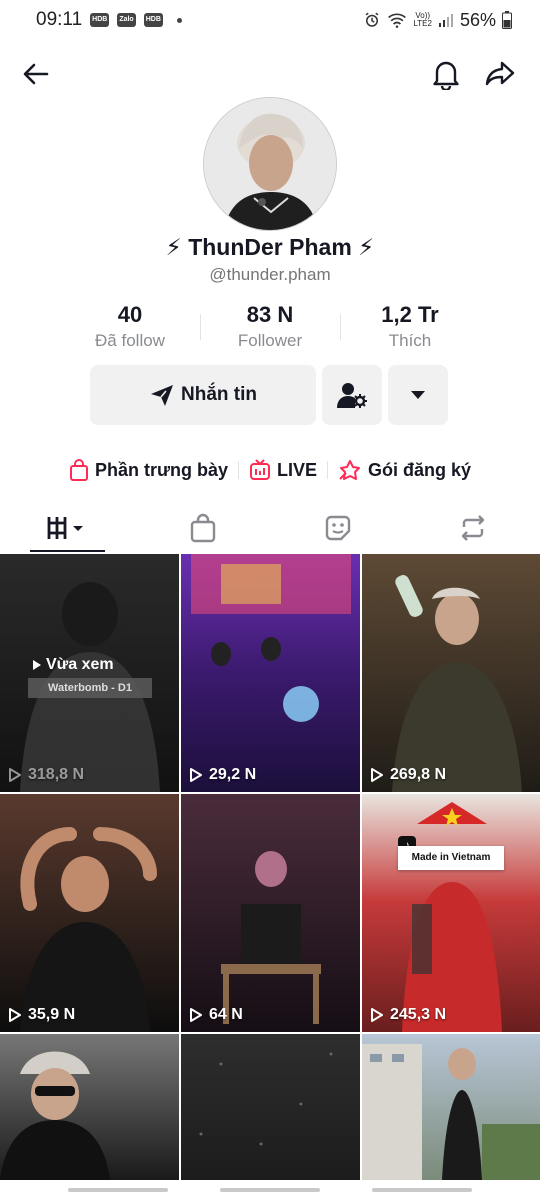 This screenshot has height=1200, width=540. Describe the element at coordinates (337, 528) in the screenshot. I see `tab-stickers` at that location.